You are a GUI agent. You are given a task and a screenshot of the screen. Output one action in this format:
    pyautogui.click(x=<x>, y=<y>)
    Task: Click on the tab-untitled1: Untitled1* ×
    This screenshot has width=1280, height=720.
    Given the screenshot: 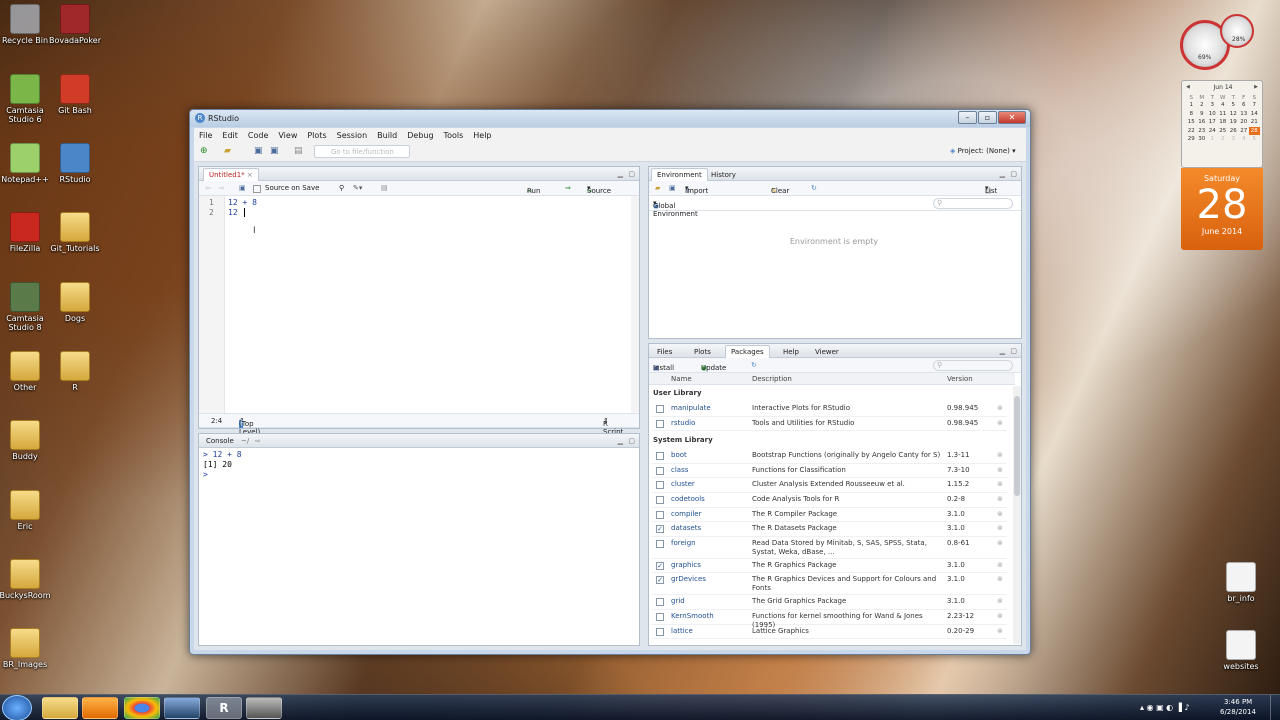 What is the action you would take?
    pyautogui.click(x=231, y=174)
    